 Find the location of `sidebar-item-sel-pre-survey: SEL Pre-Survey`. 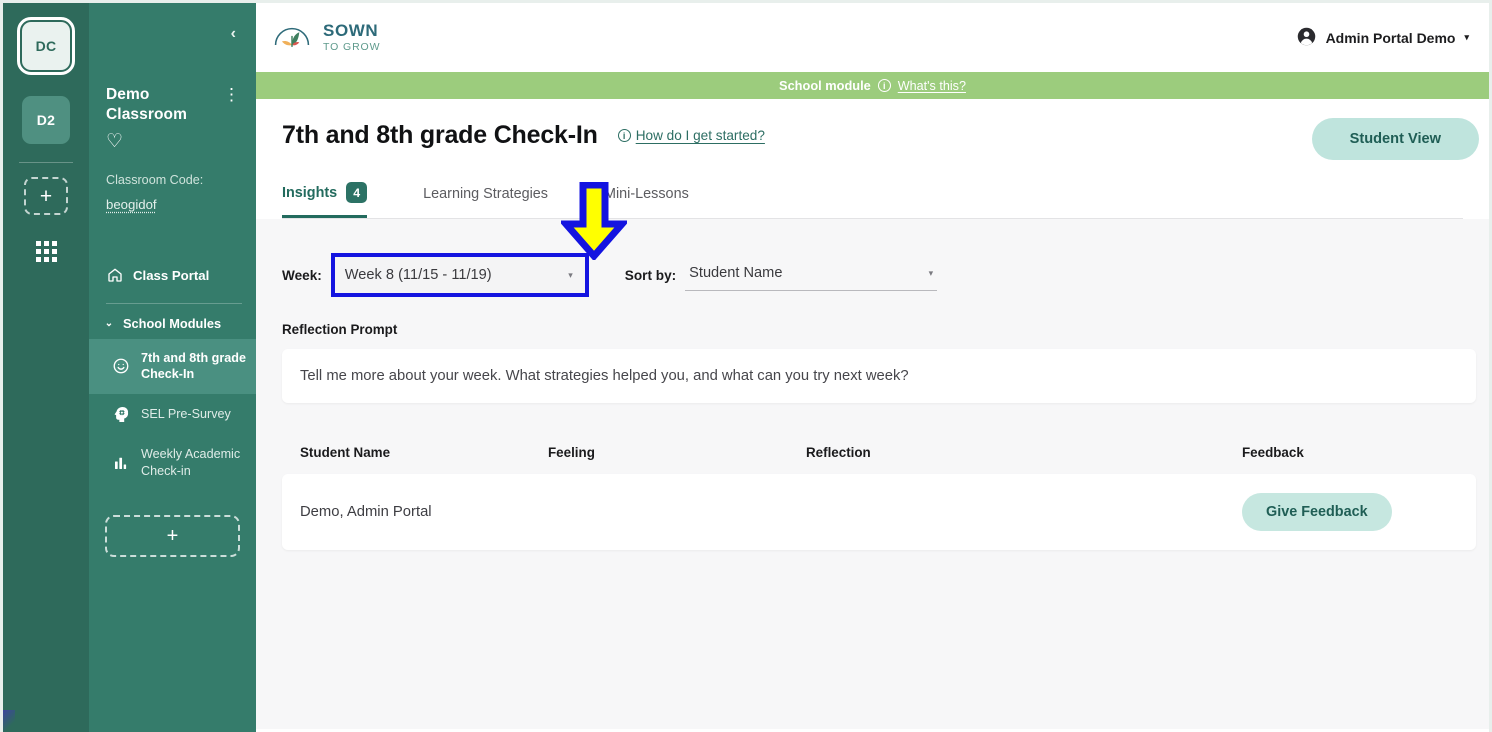

sidebar-item-sel-pre-survey: SEL Pre-Survey is located at coordinates (172, 414).